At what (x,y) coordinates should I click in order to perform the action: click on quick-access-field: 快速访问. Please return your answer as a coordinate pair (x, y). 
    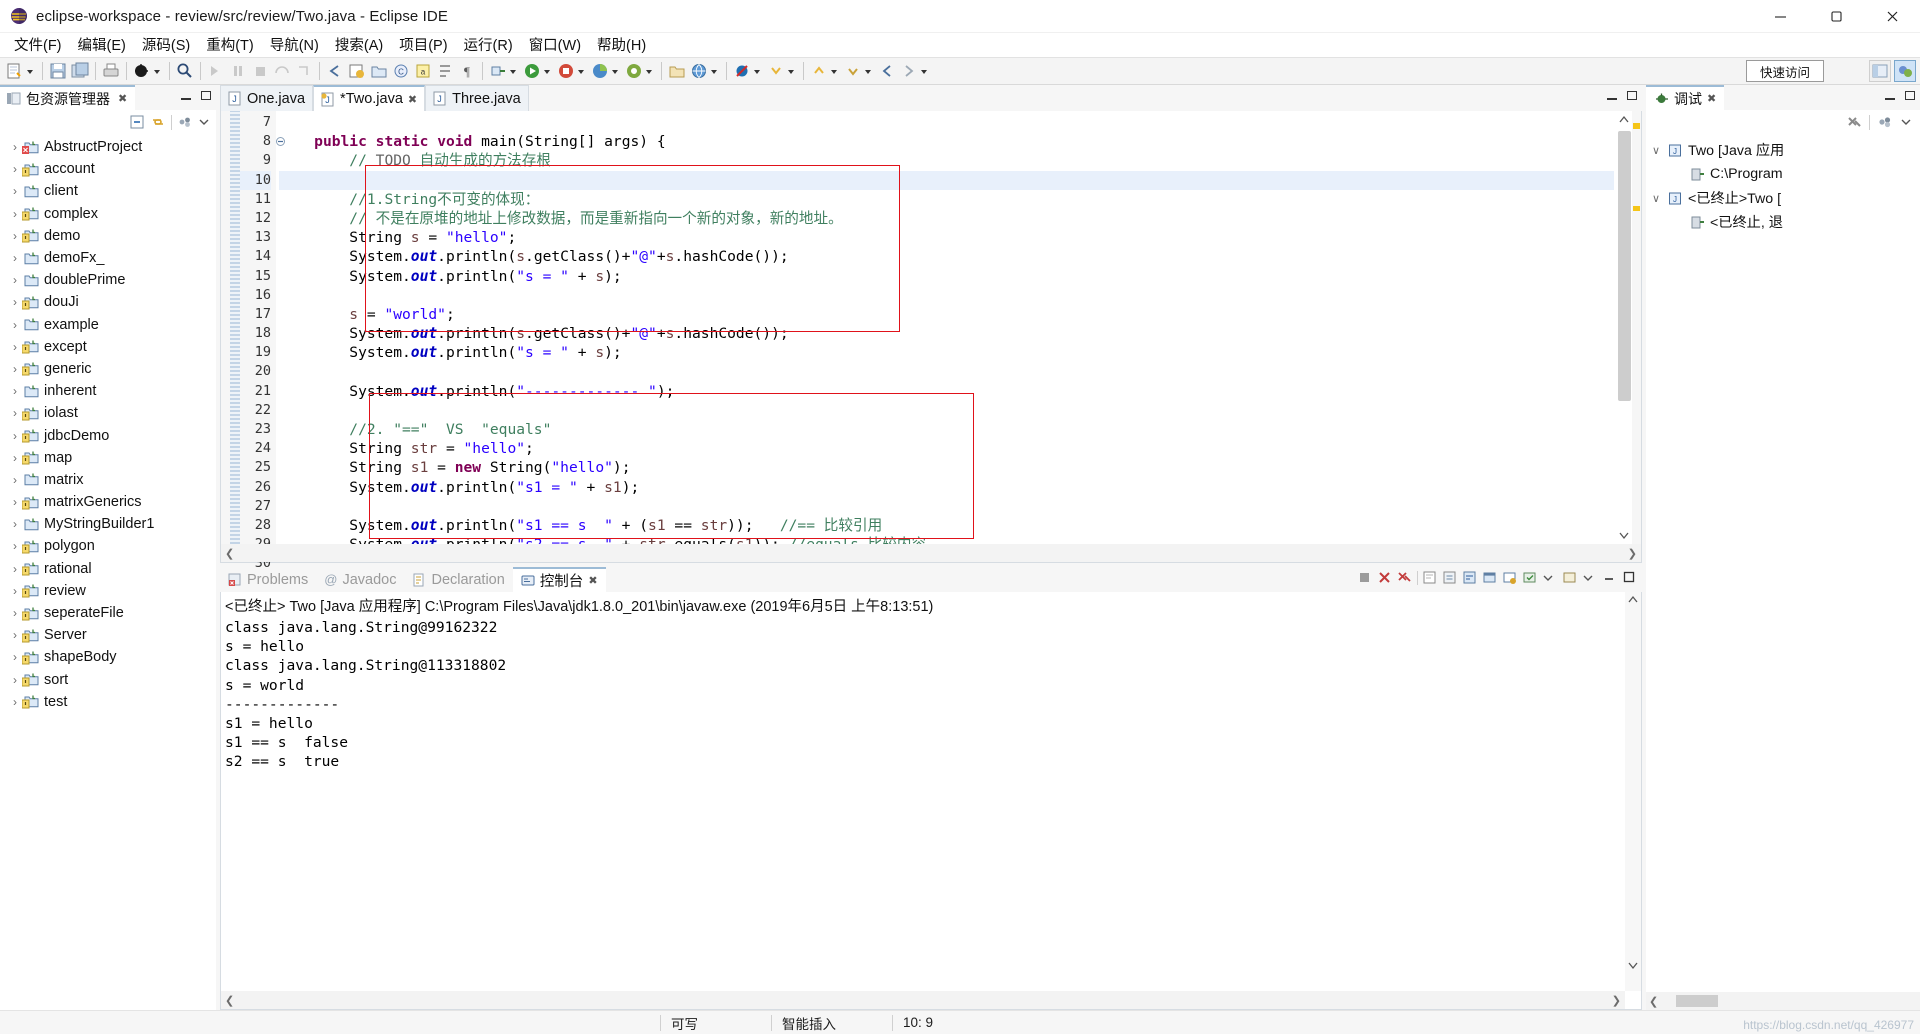
    Looking at the image, I should click on (1785, 71).